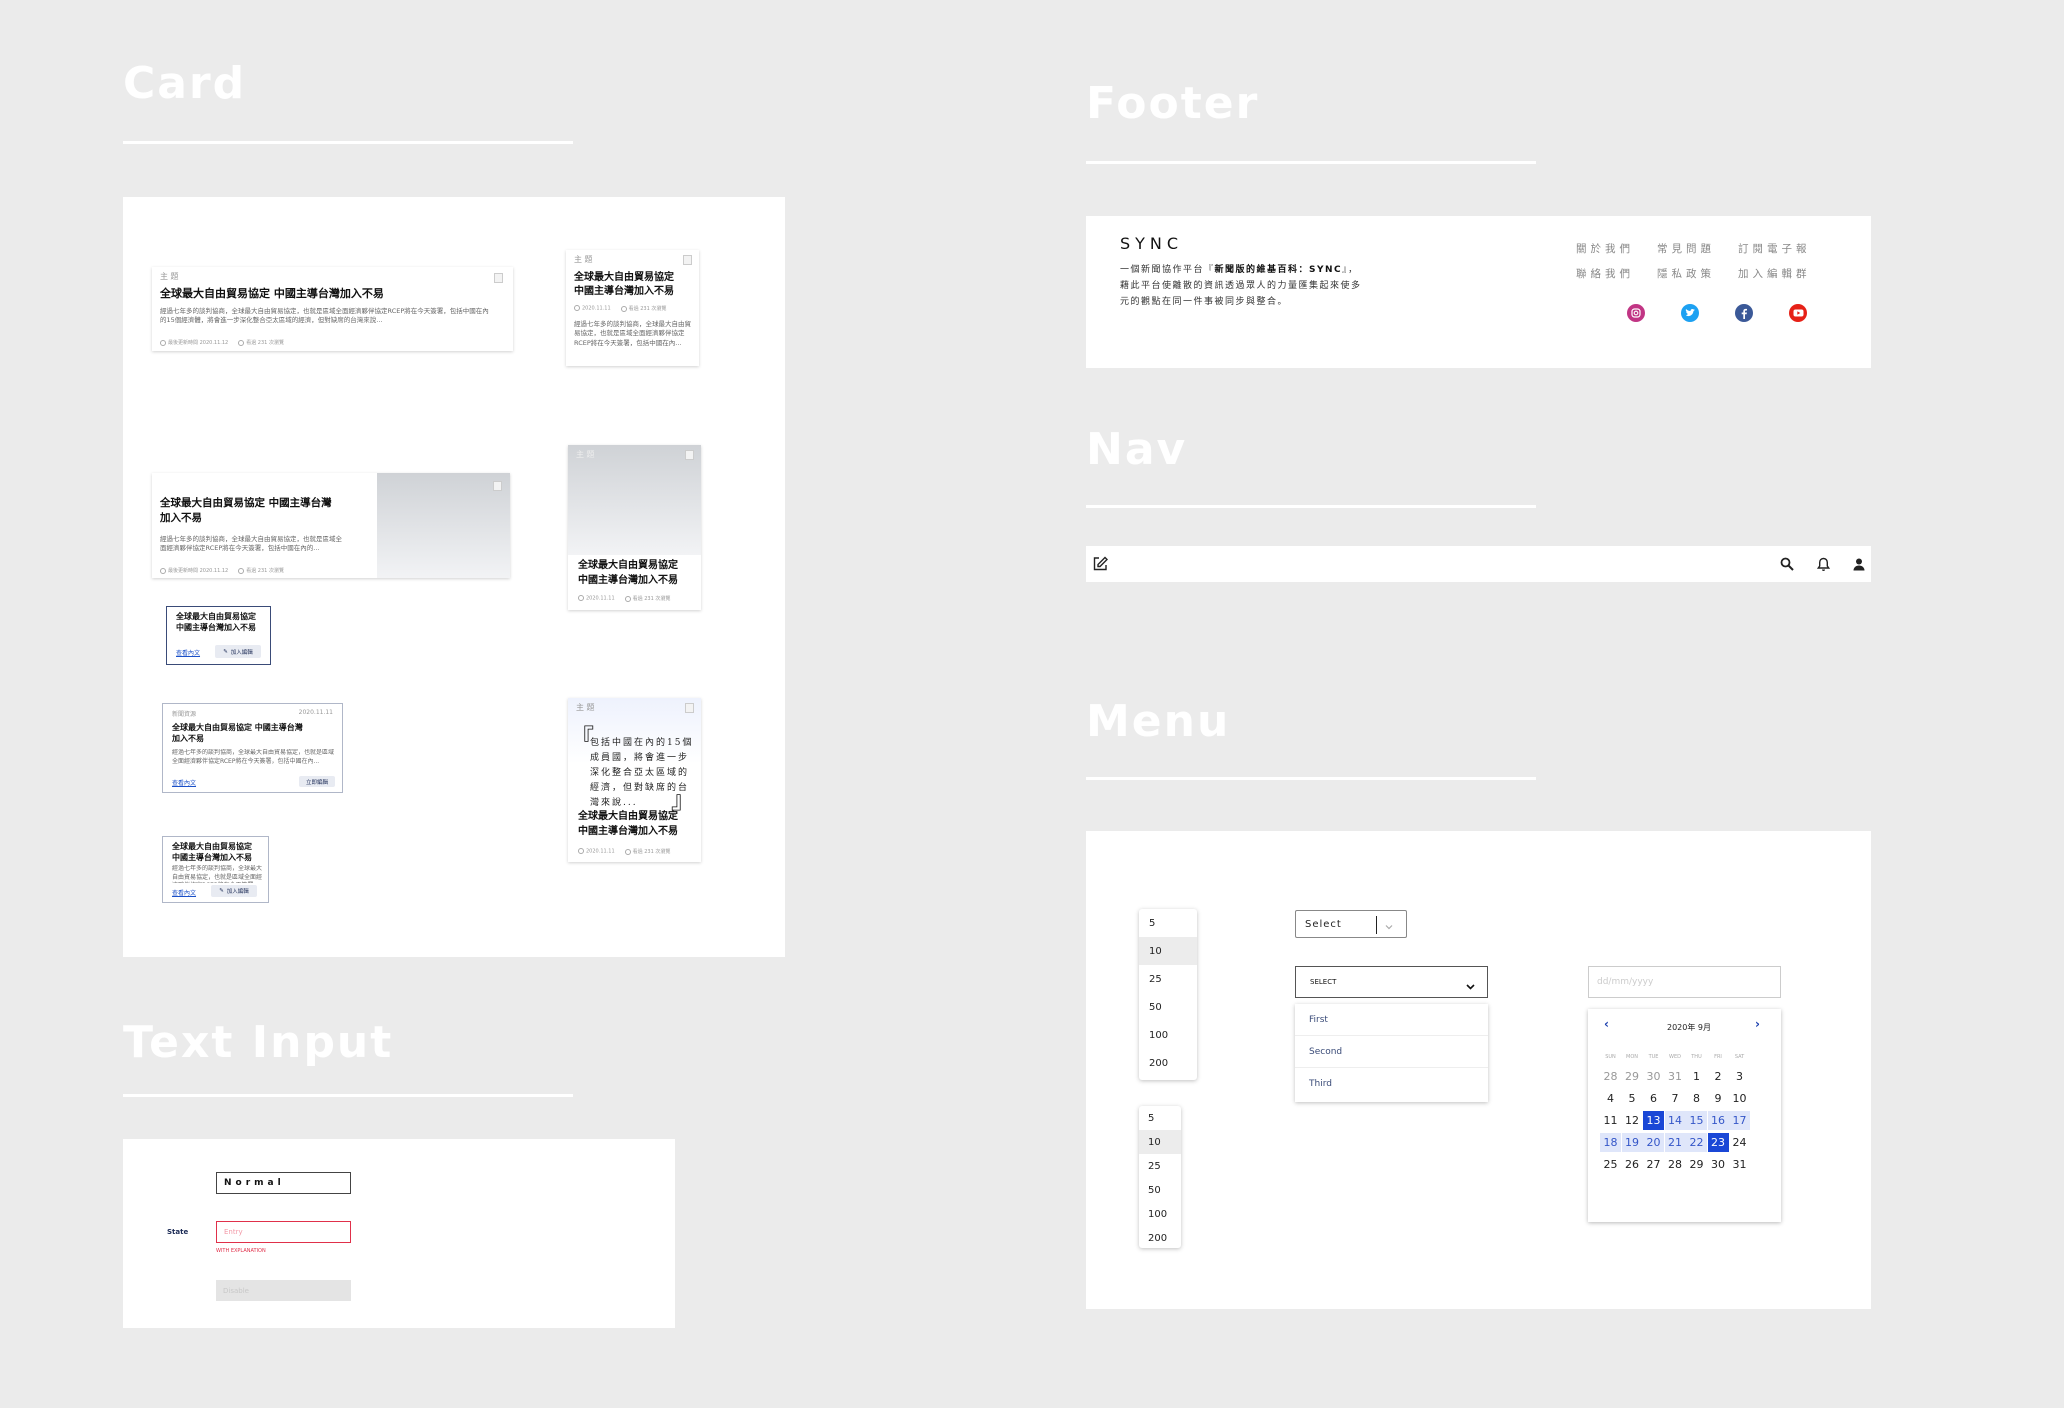 The width and height of the screenshot is (2064, 1408). What do you see at coordinates (1100, 564) in the screenshot?
I see `edit-icon` at bounding box center [1100, 564].